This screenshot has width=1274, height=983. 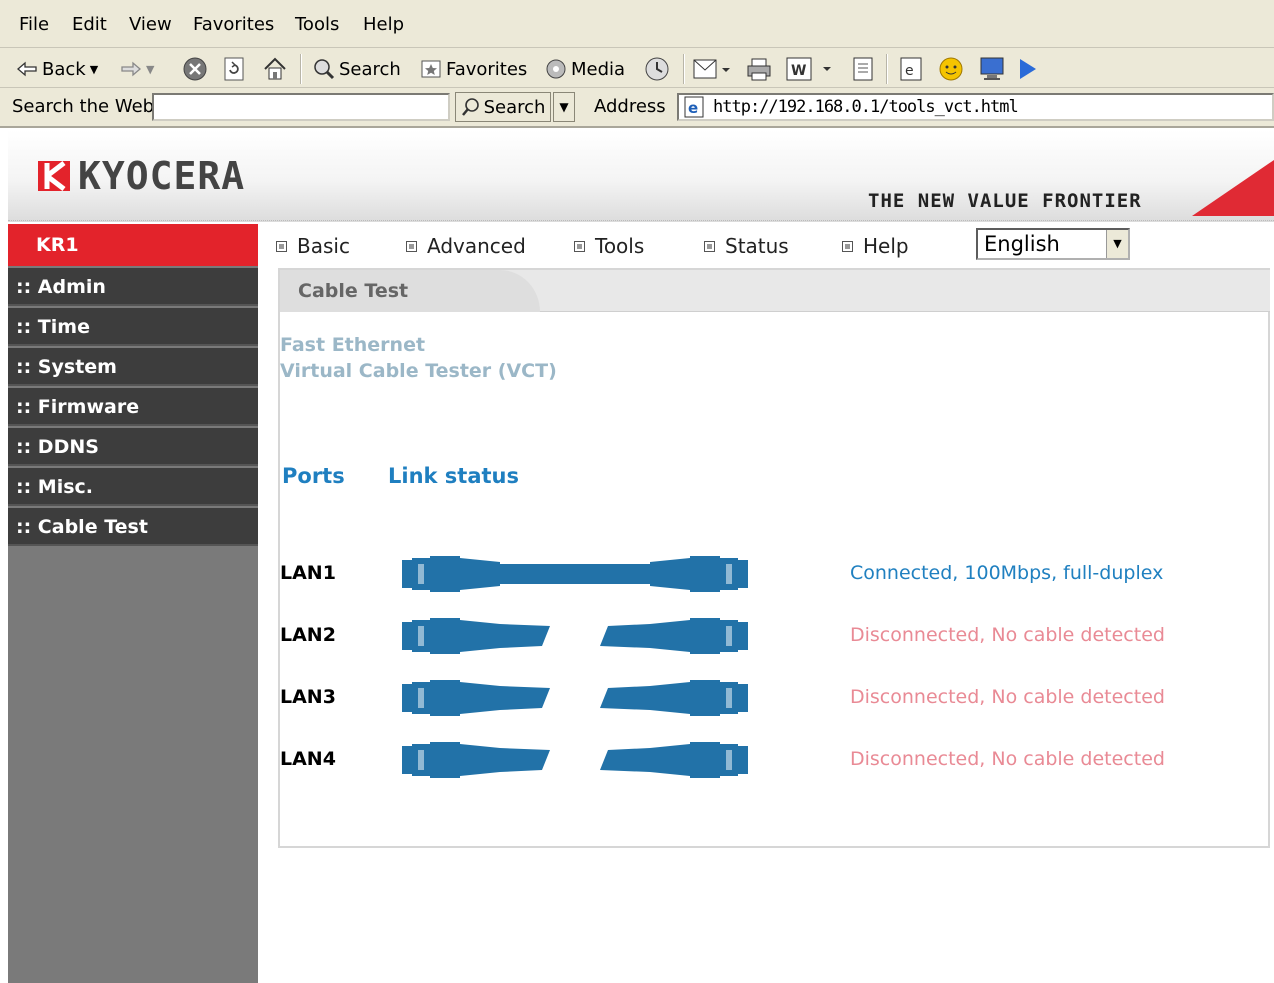 I want to click on nav-help: Help, so click(x=875, y=246).